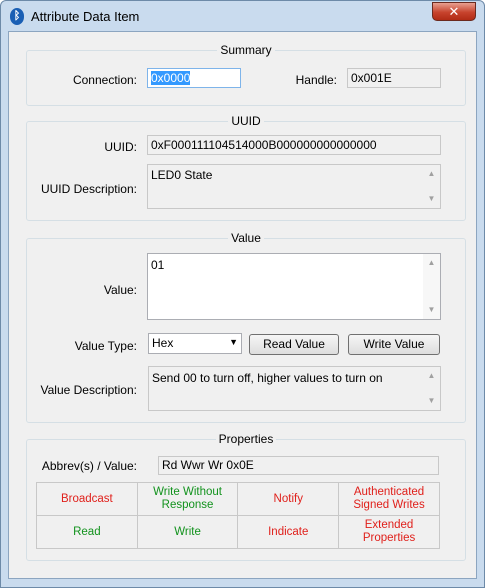 This screenshot has height=588, width=485. Describe the element at coordinates (163, 343) in the screenshot. I see `value-type-selected: Hex` at that location.